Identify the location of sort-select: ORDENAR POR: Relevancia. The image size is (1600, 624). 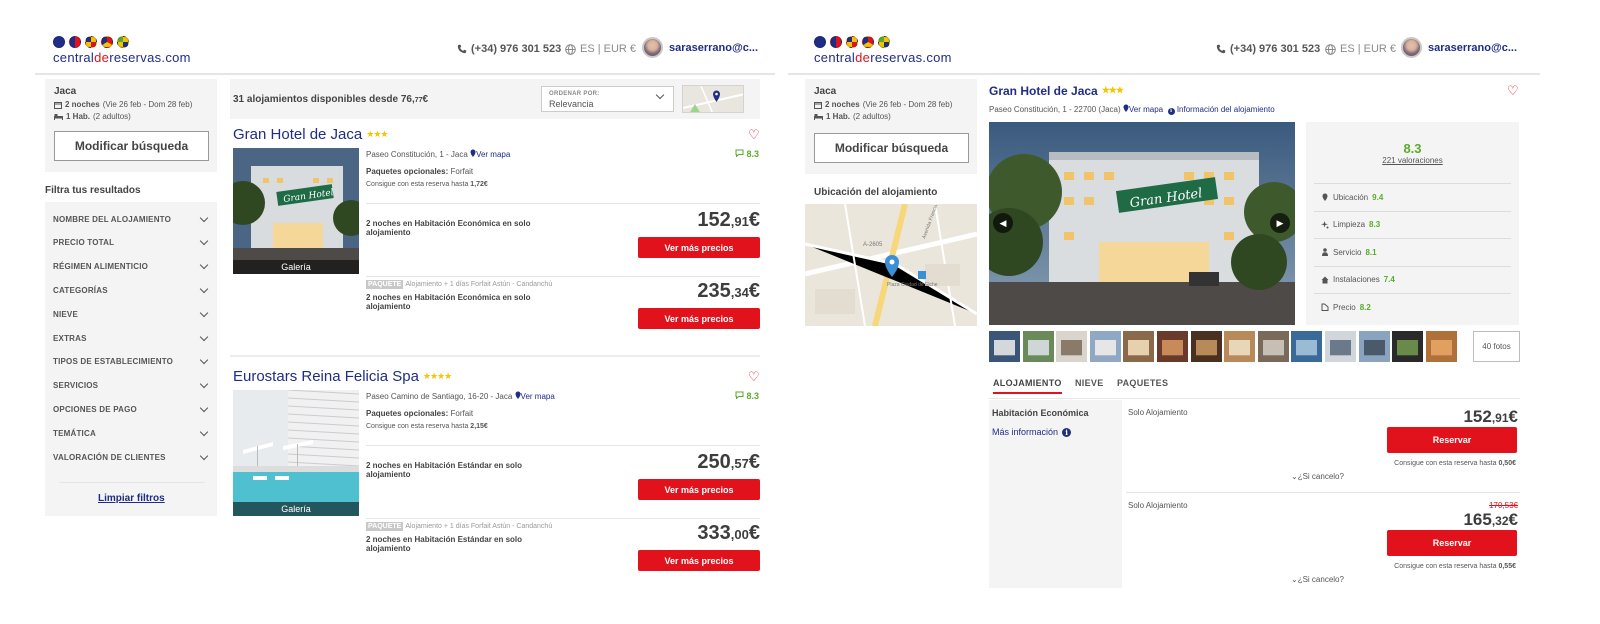
(607, 99).